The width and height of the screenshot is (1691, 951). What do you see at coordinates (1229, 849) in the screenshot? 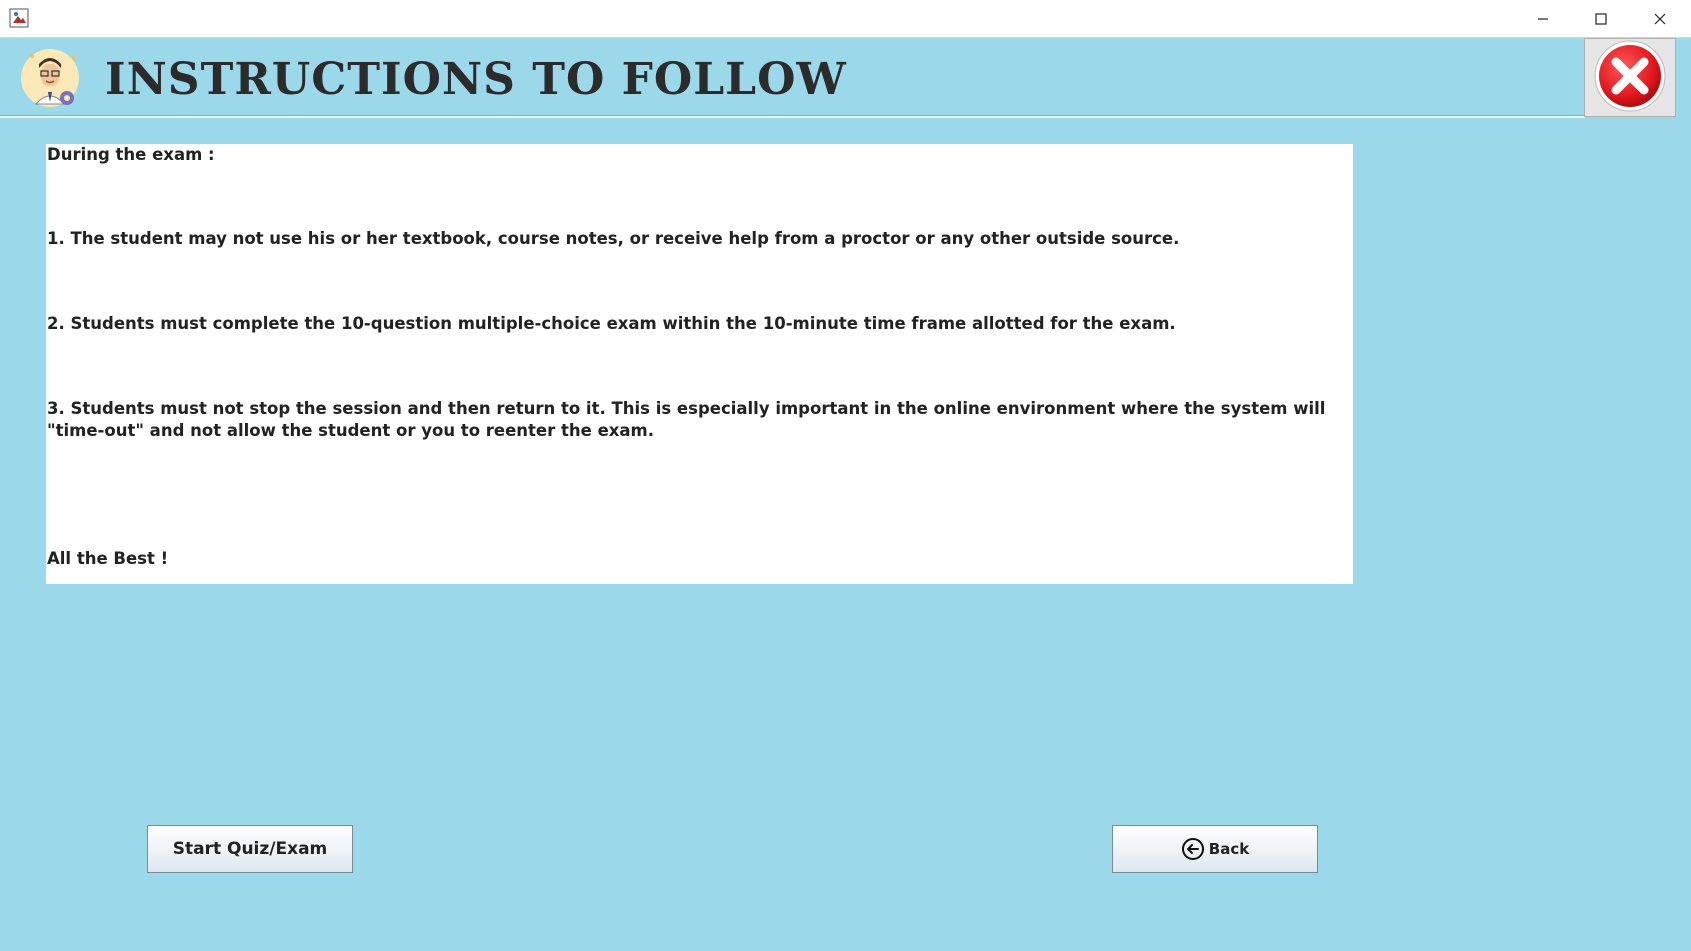
I see `back-label: Back` at bounding box center [1229, 849].